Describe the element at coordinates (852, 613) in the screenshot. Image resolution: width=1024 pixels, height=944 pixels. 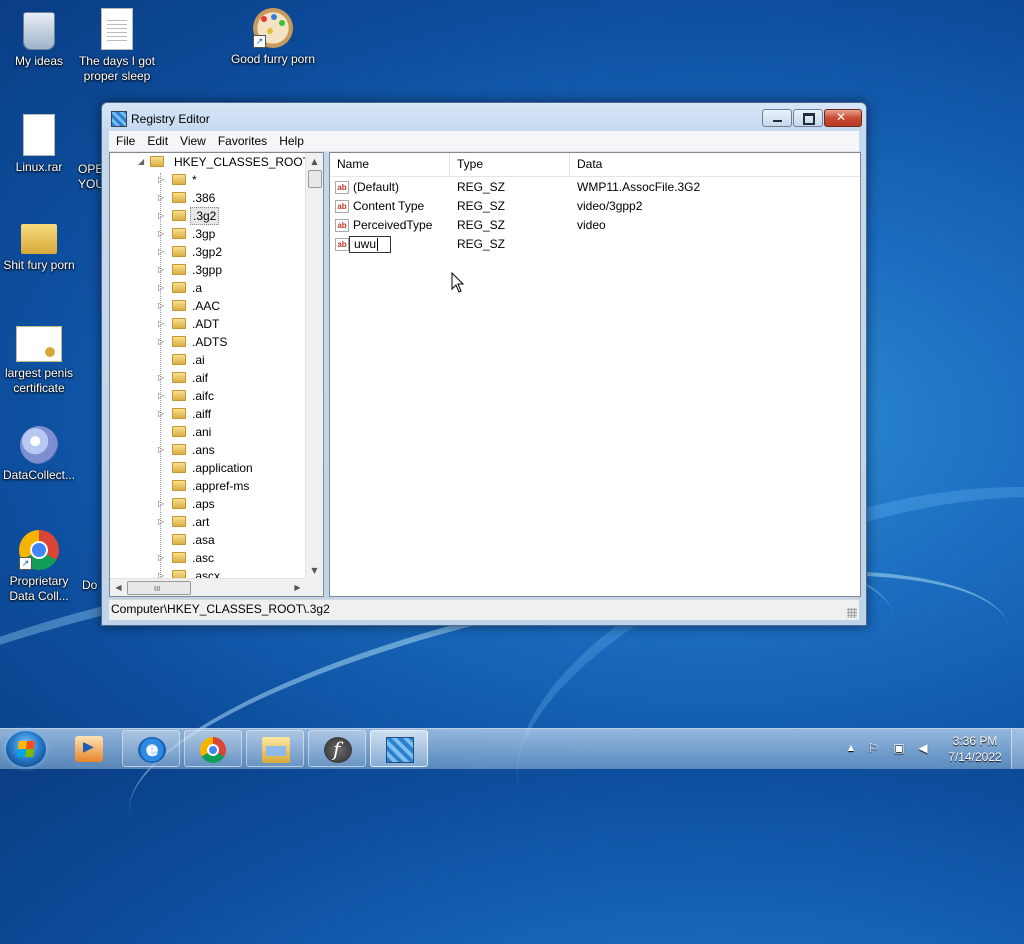
I see `resize-grip-icon` at that location.